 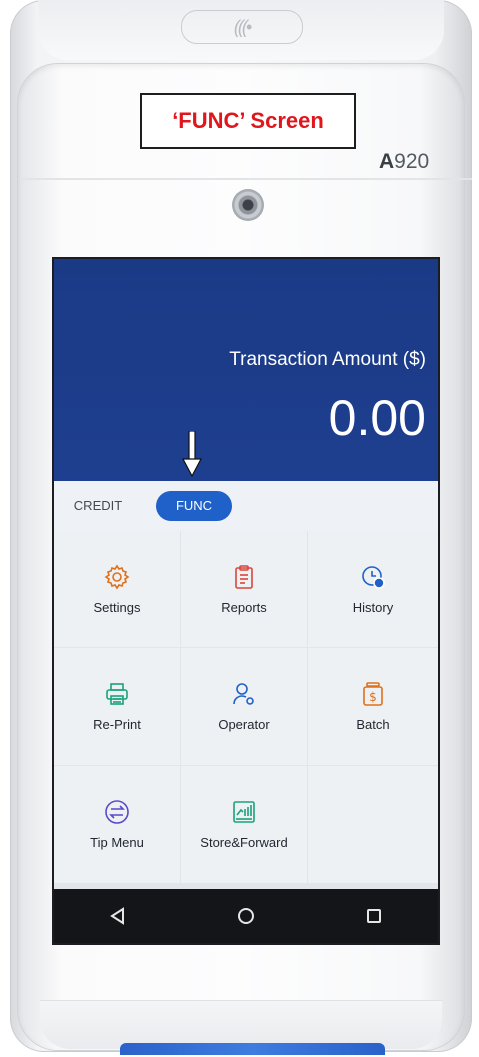 I want to click on cash-jar-icon: $, so click(x=373, y=694).